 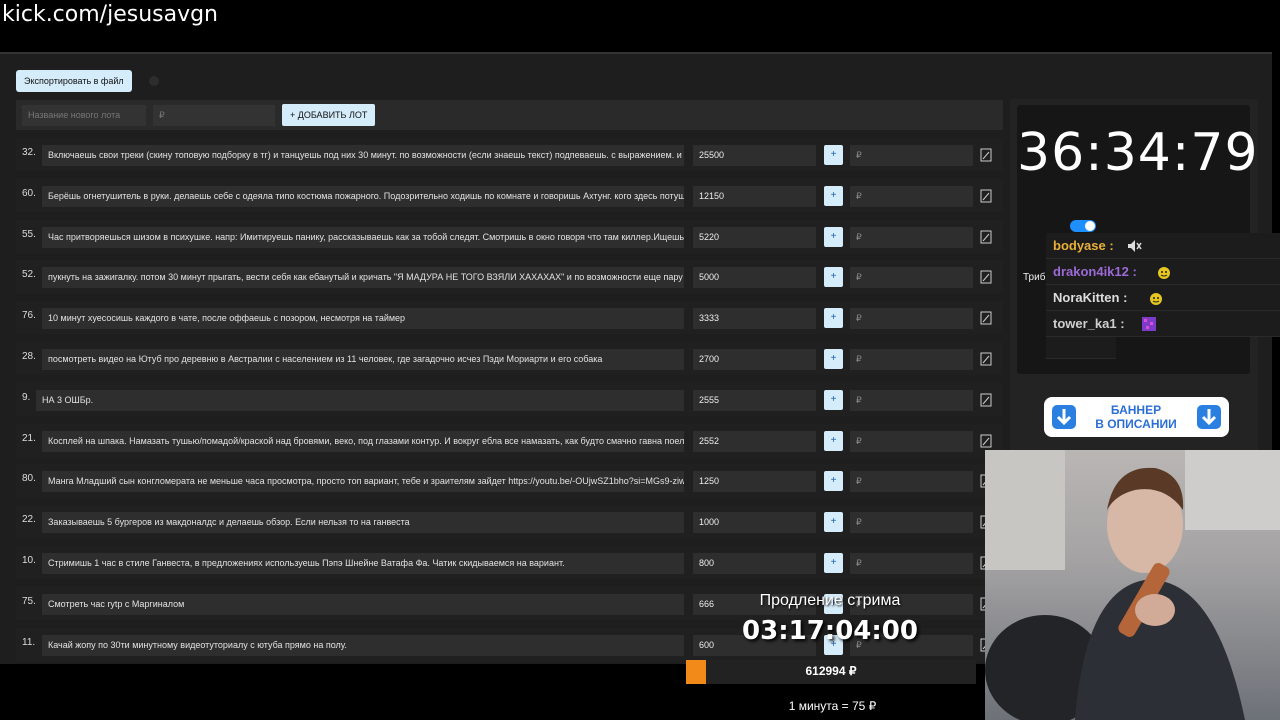 What do you see at coordinates (29, 152) in the screenshot?
I see `lot-id: 32.` at bounding box center [29, 152].